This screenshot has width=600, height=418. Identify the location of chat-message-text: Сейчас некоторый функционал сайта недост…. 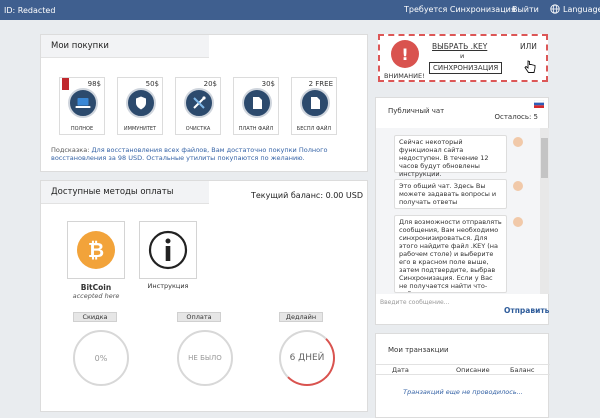
(444, 158).